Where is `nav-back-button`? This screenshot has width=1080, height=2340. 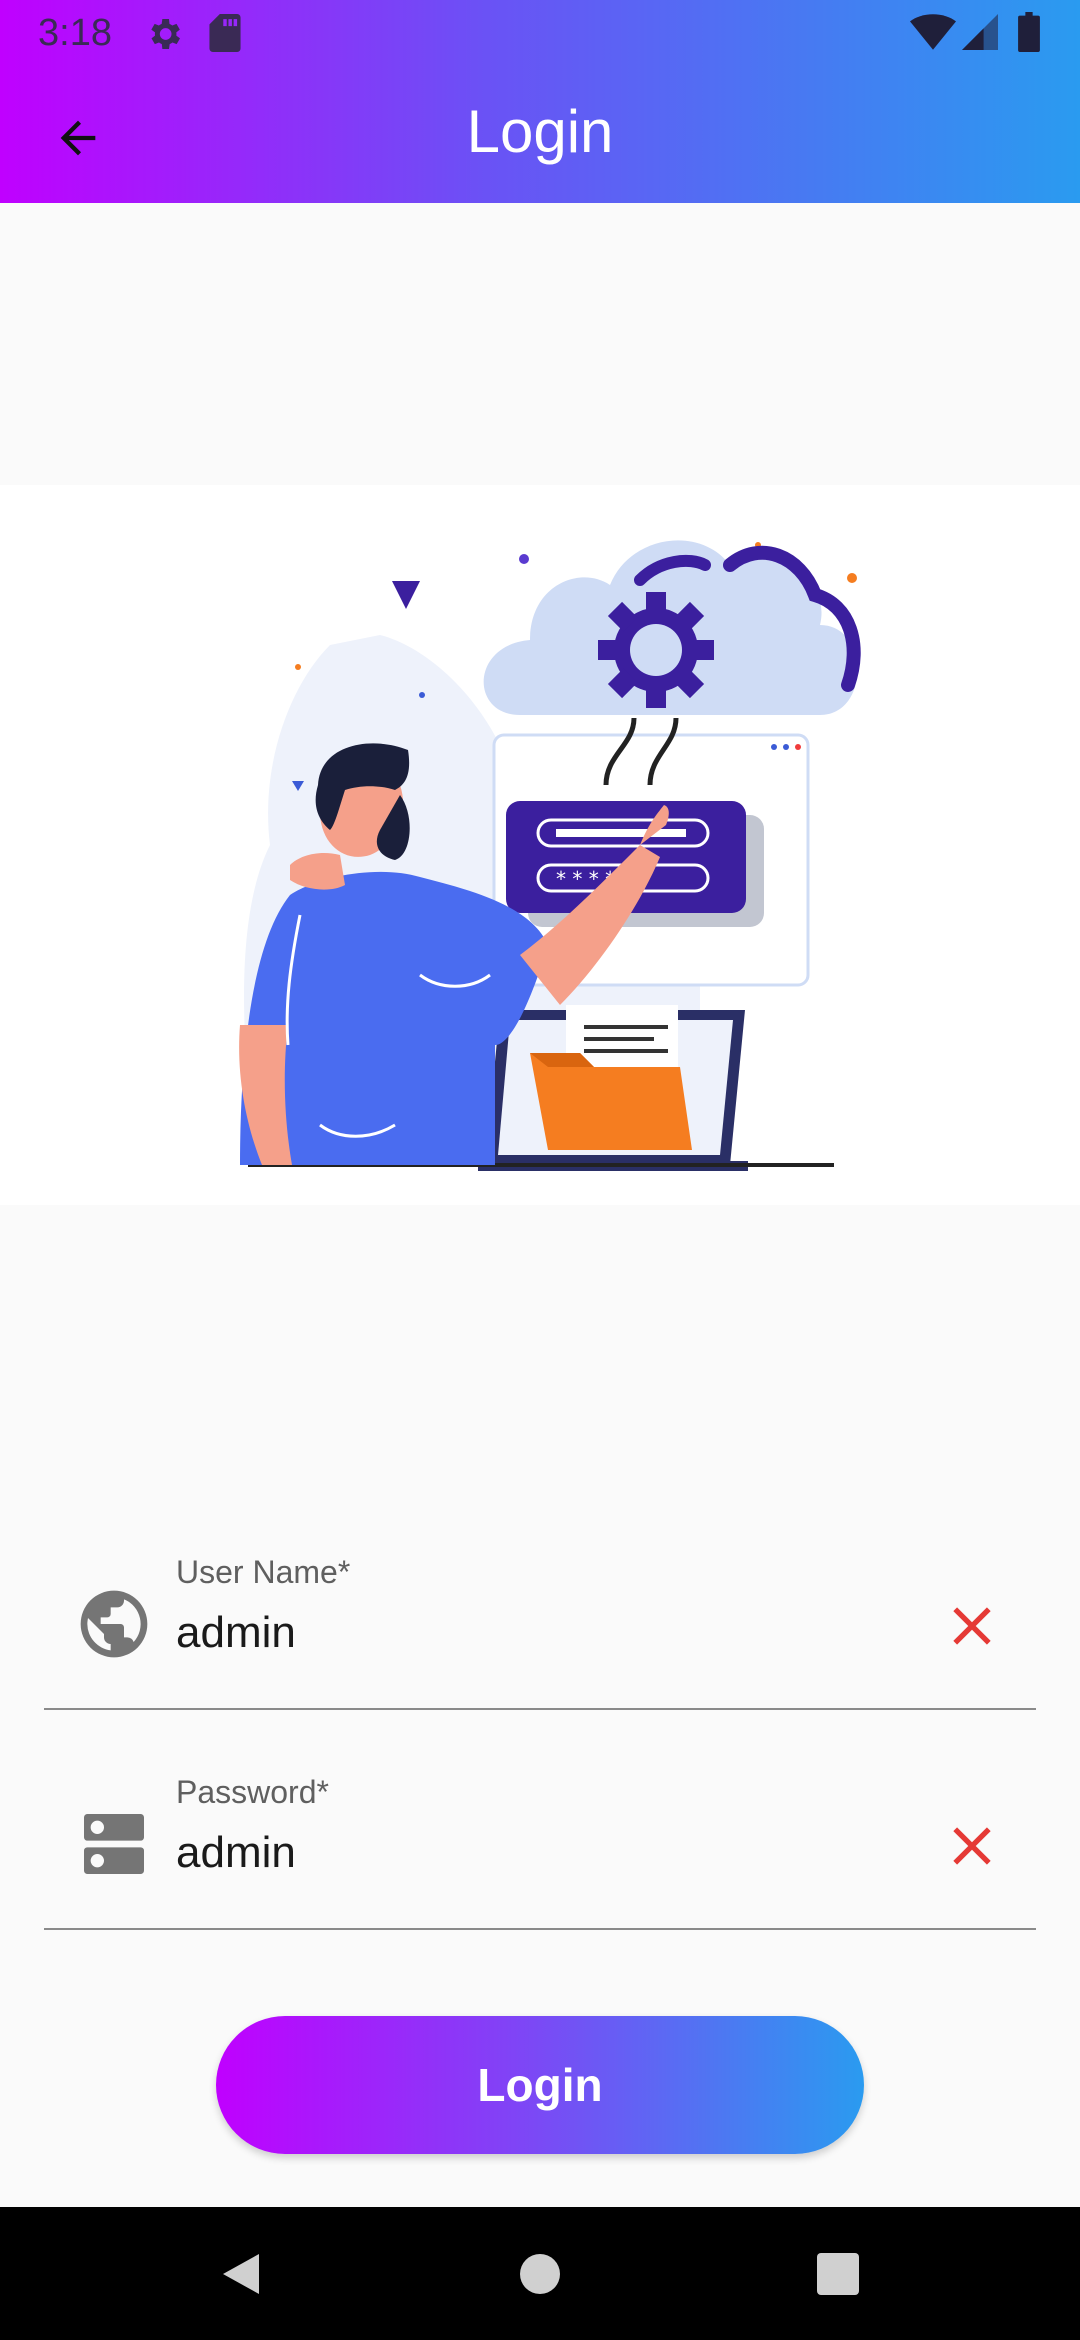
nav-back-button is located at coordinates (241, 2274).